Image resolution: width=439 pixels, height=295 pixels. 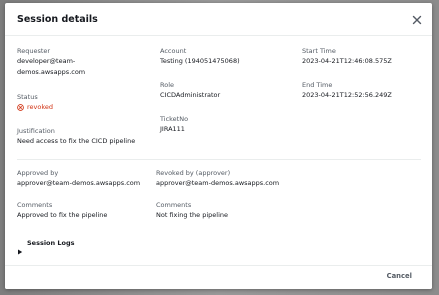 I want to click on justification-value: Need access to fix the CICD pipeline, so click(x=76, y=141).